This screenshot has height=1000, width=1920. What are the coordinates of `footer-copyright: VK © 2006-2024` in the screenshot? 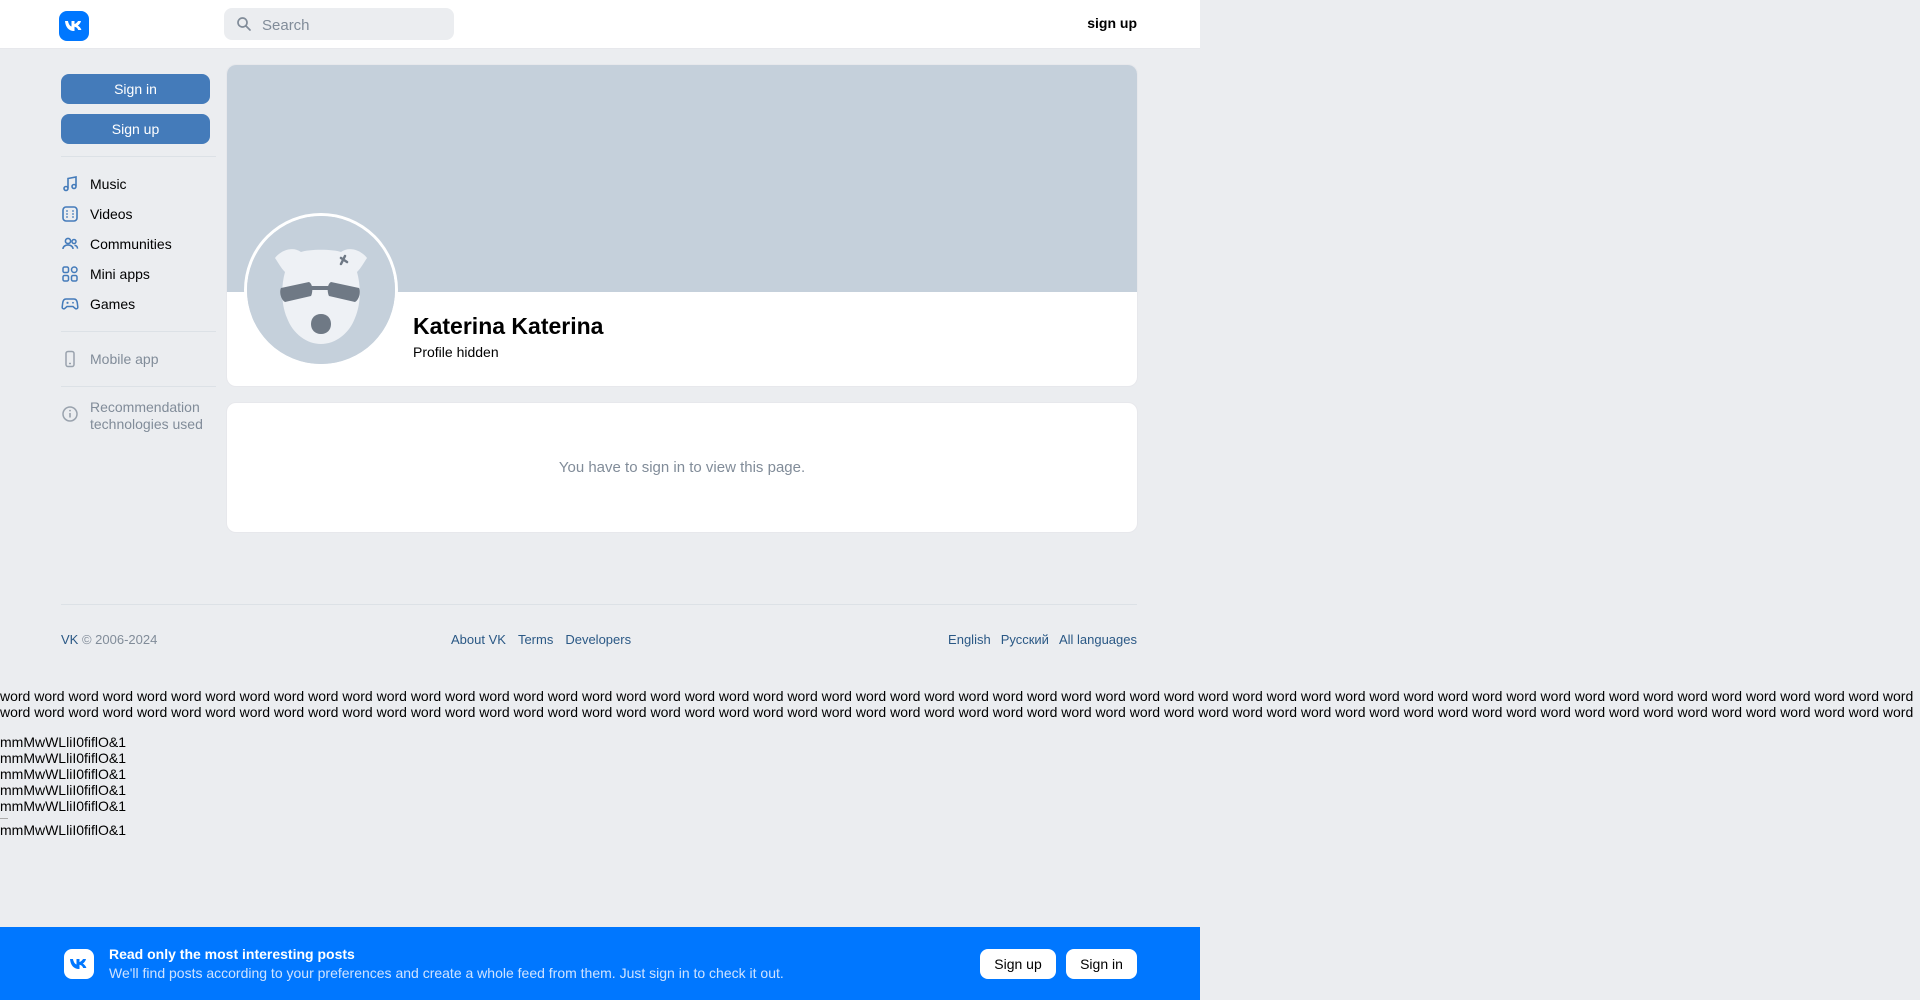 It's located at (109, 639).